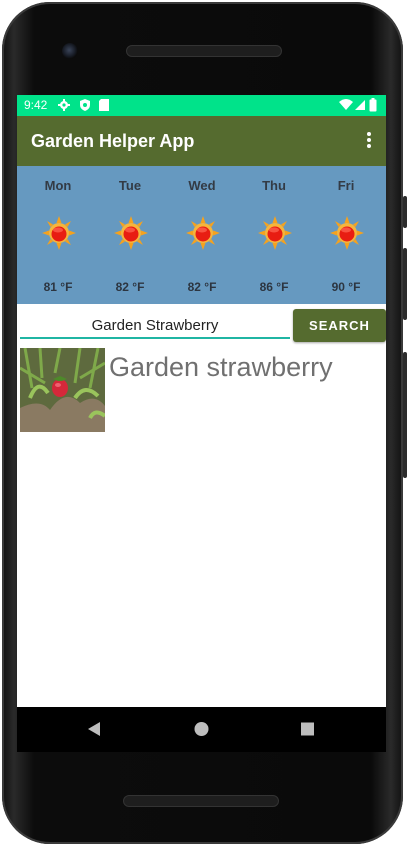 This screenshot has height=846, width=407. What do you see at coordinates (70, 51) in the screenshot?
I see `front-camera` at bounding box center [70, 51].